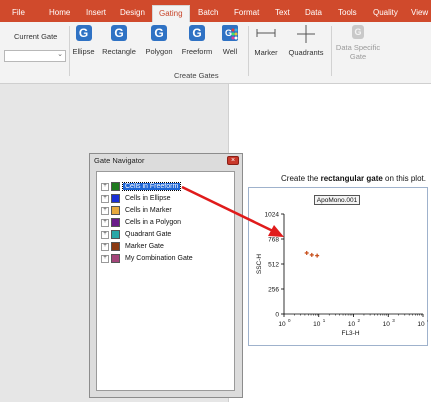 This screenshot has width=431, height=402. Describe the element at coordinates (59, 12) in the screenshot. I see `tab-home: Home` at that location.